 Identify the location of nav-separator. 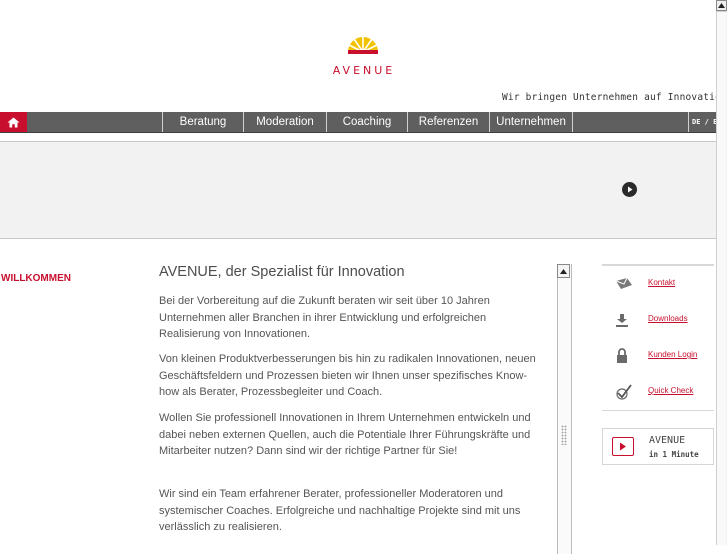
(572, 122).